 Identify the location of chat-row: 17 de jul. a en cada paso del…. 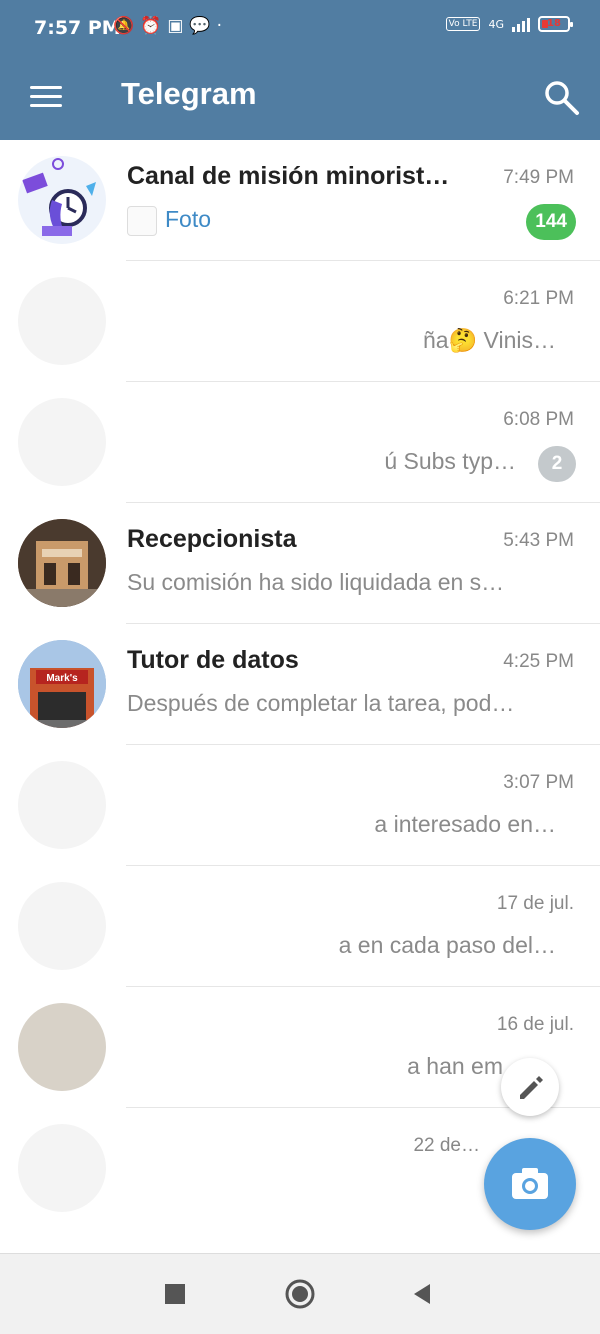
(300, 926).